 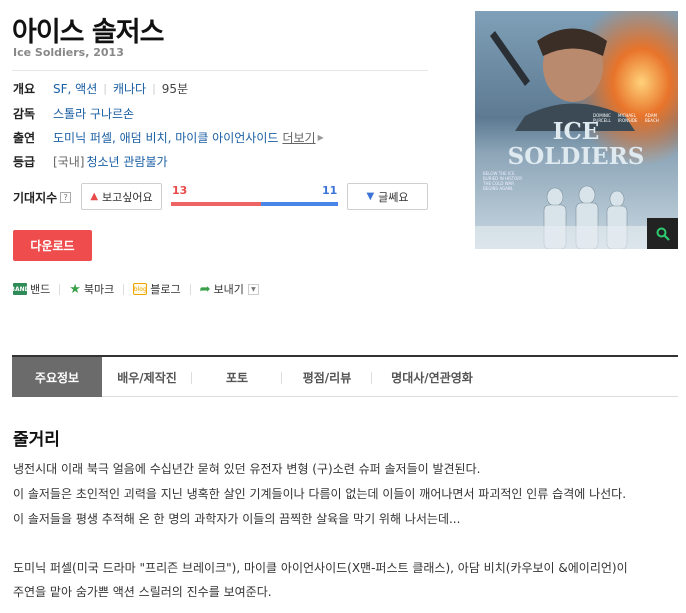 I want to click on share-bookmark: ★ 북마크, so click(x=91, y=289).